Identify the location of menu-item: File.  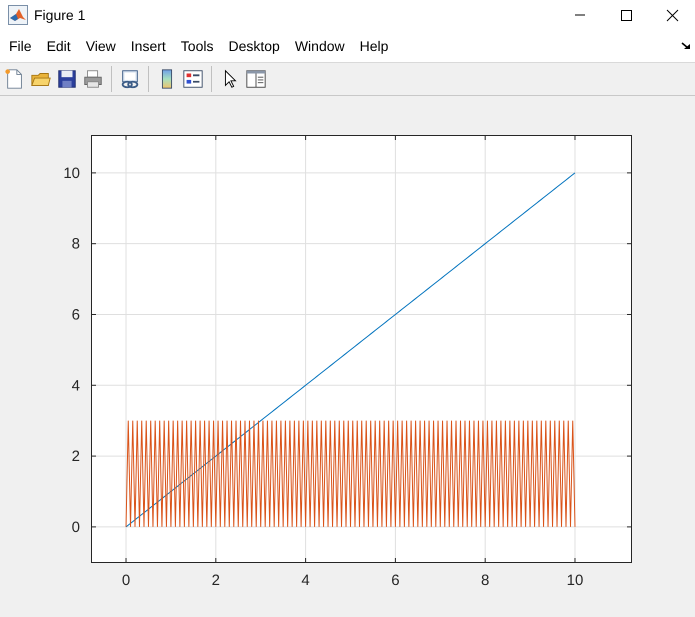
(22, 46).